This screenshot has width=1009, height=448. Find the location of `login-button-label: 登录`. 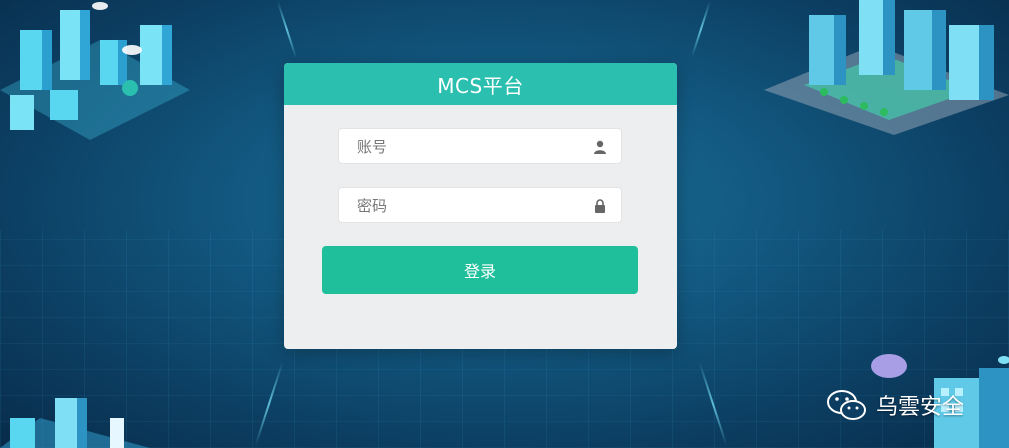

login-button-label: 登录 is located at coordinates (479, 271).